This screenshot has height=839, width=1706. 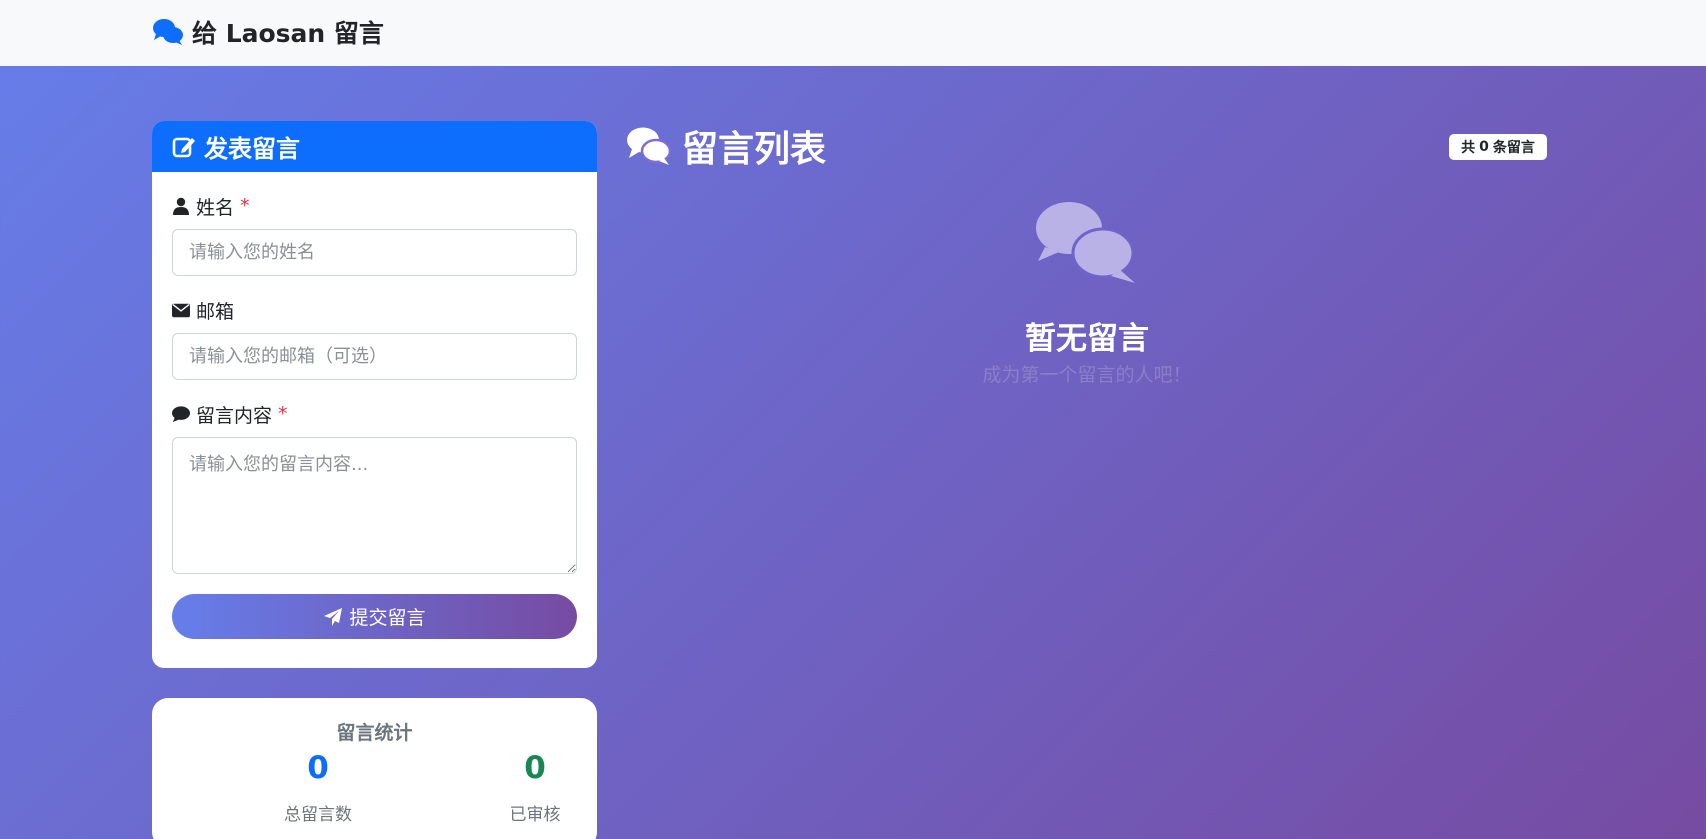 I want to click on stat-approved-label: 已审核, so click(x=535, y=815).